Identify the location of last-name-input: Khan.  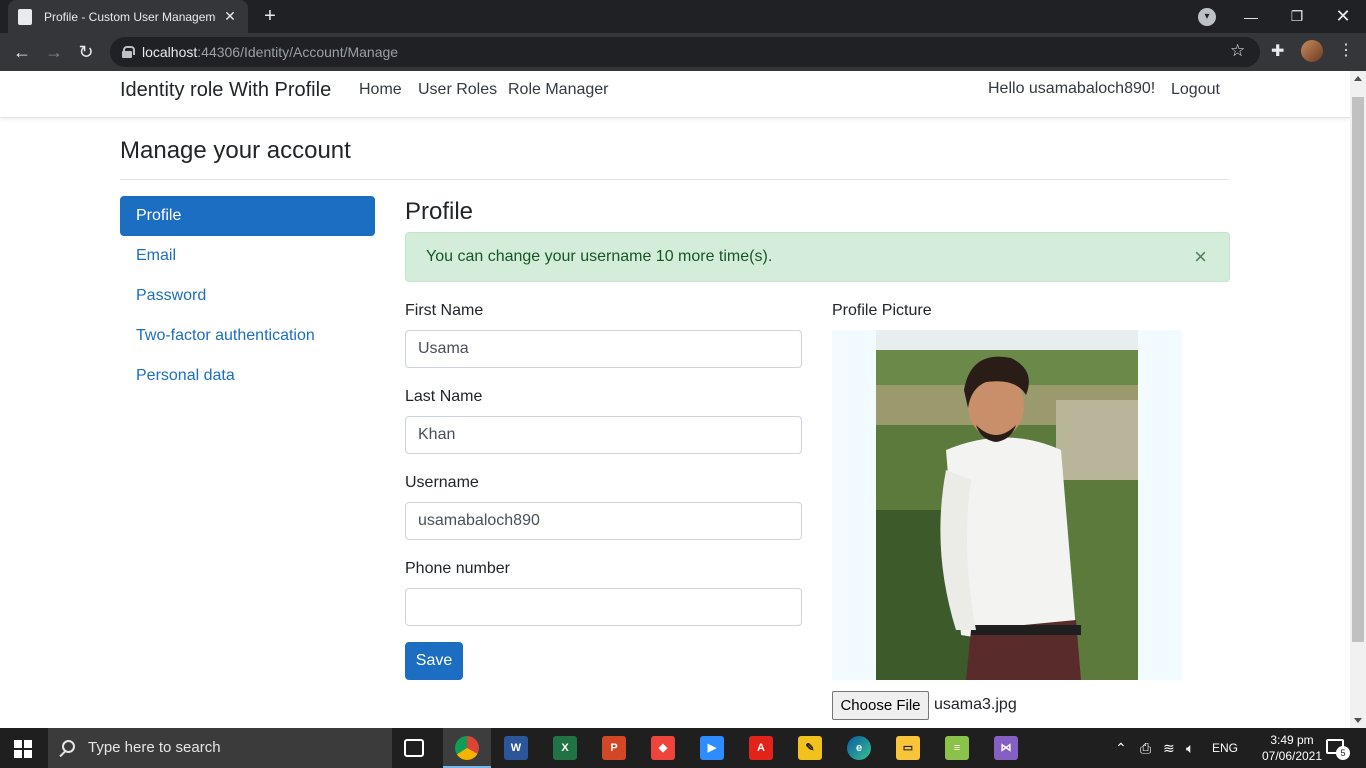
(603, 435).